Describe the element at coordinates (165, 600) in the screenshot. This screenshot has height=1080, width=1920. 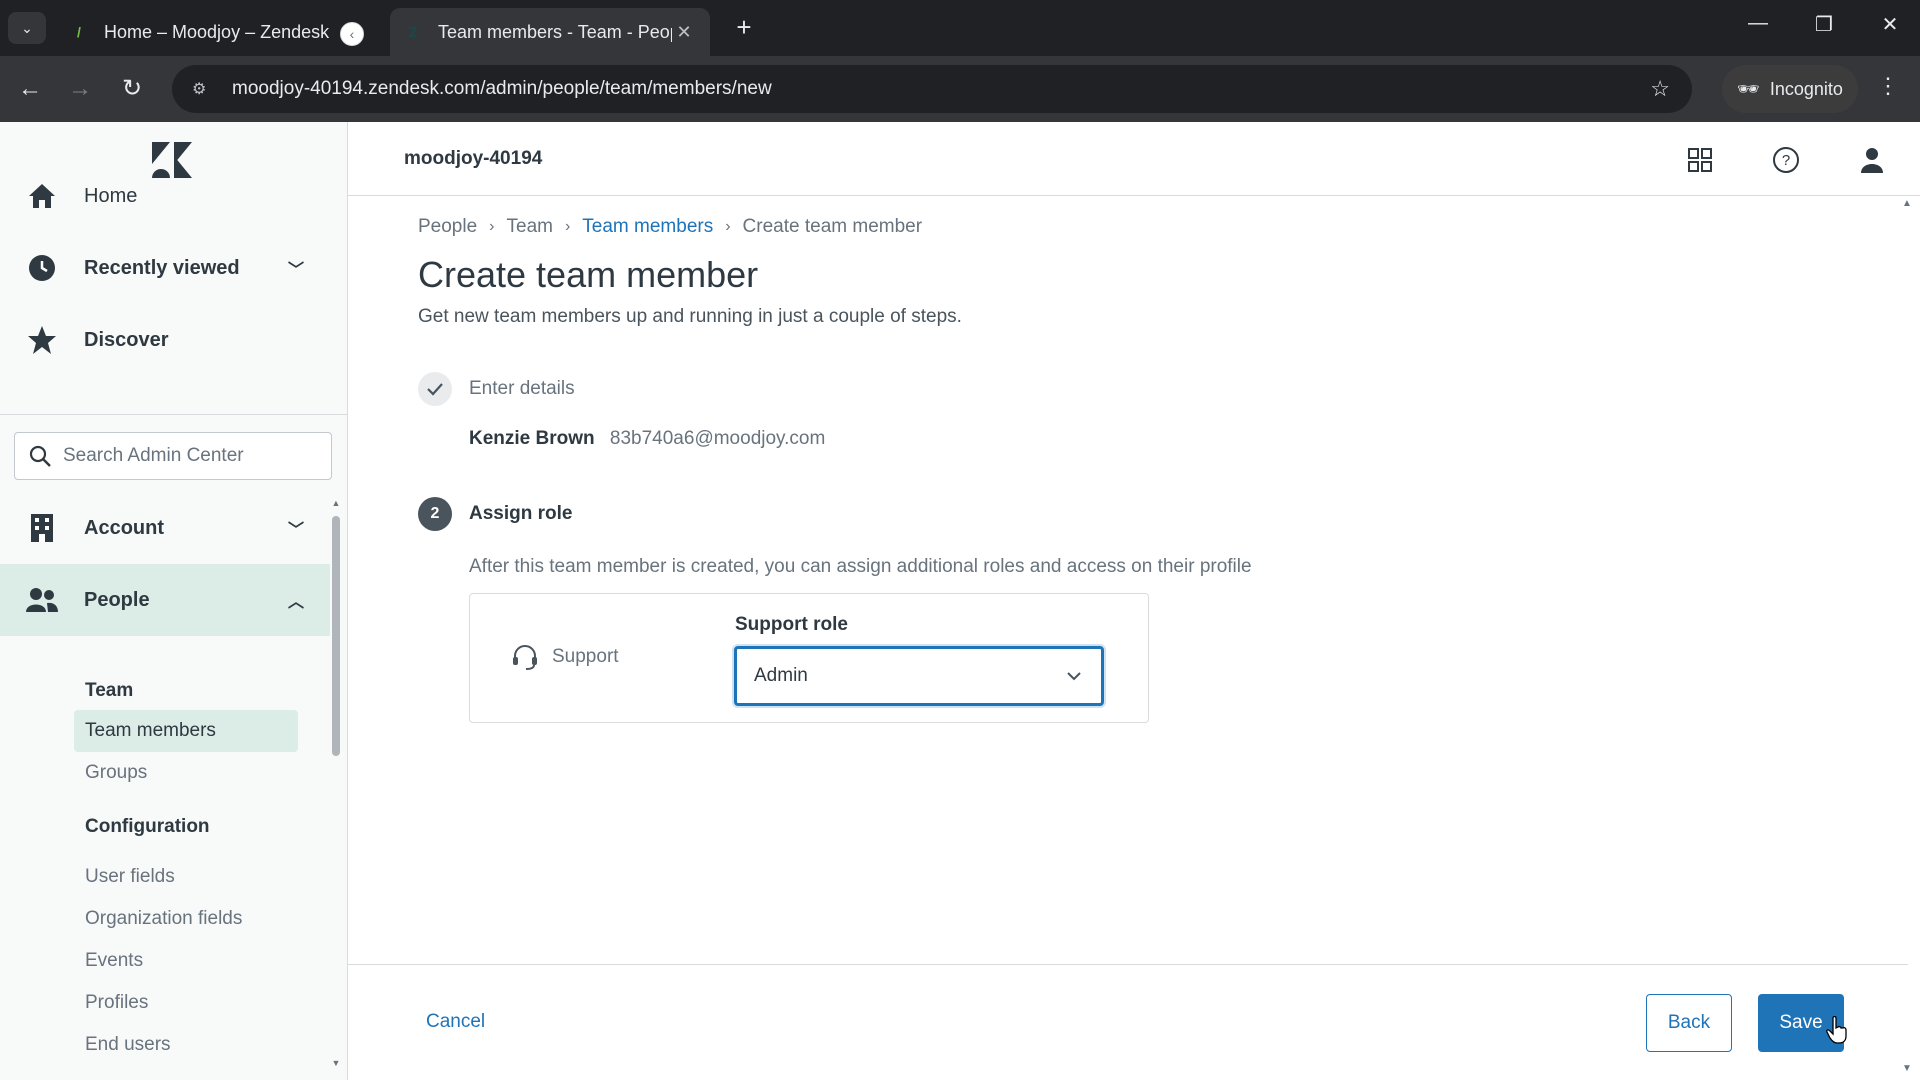
I see `nav-item-people: People ︿` at that location.